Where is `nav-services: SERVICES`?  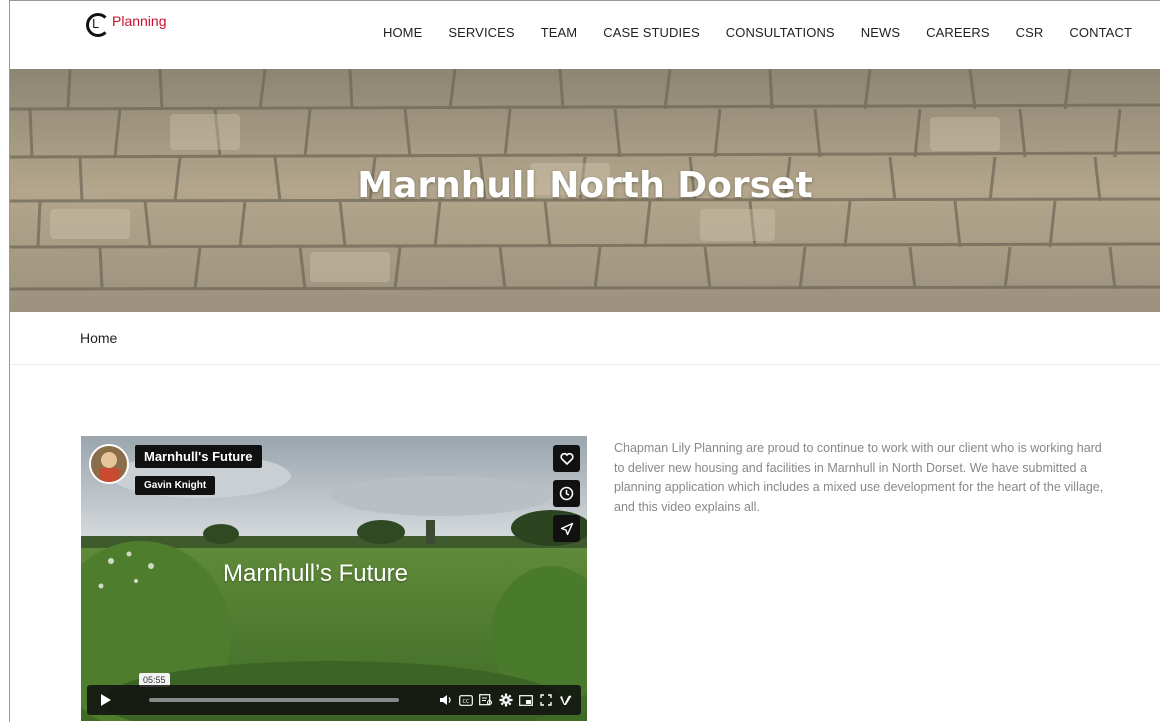
nav-services: SERVICES is located at coordinates (481, 32).